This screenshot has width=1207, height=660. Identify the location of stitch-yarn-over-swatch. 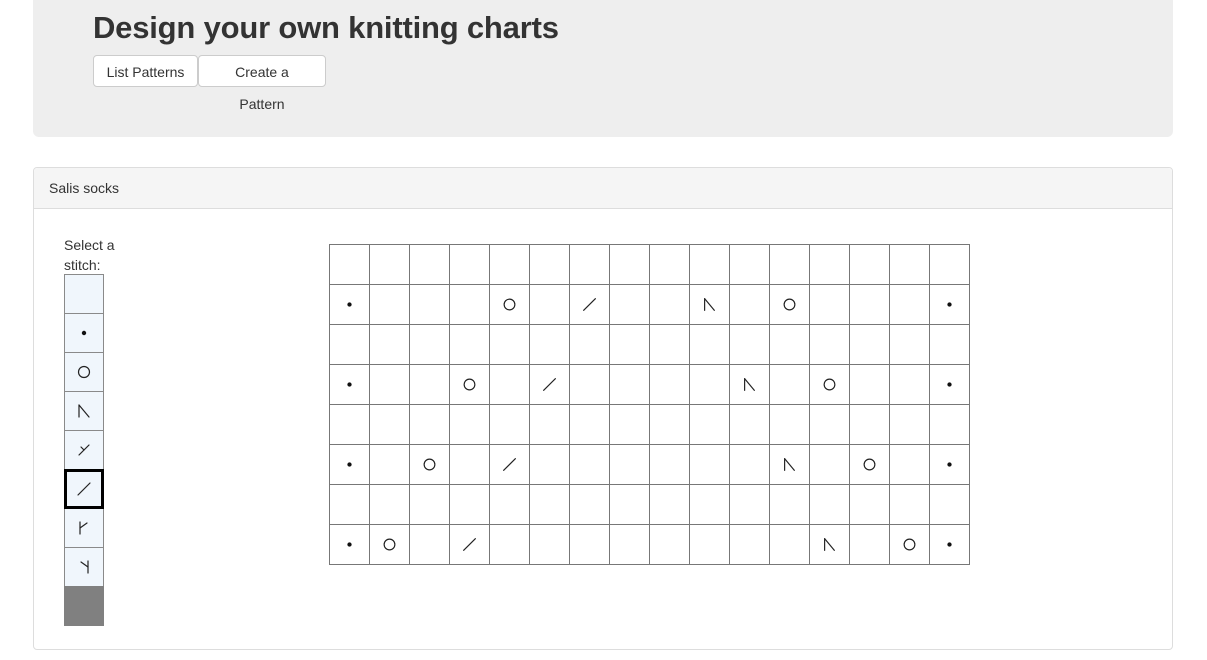
(84, 372).